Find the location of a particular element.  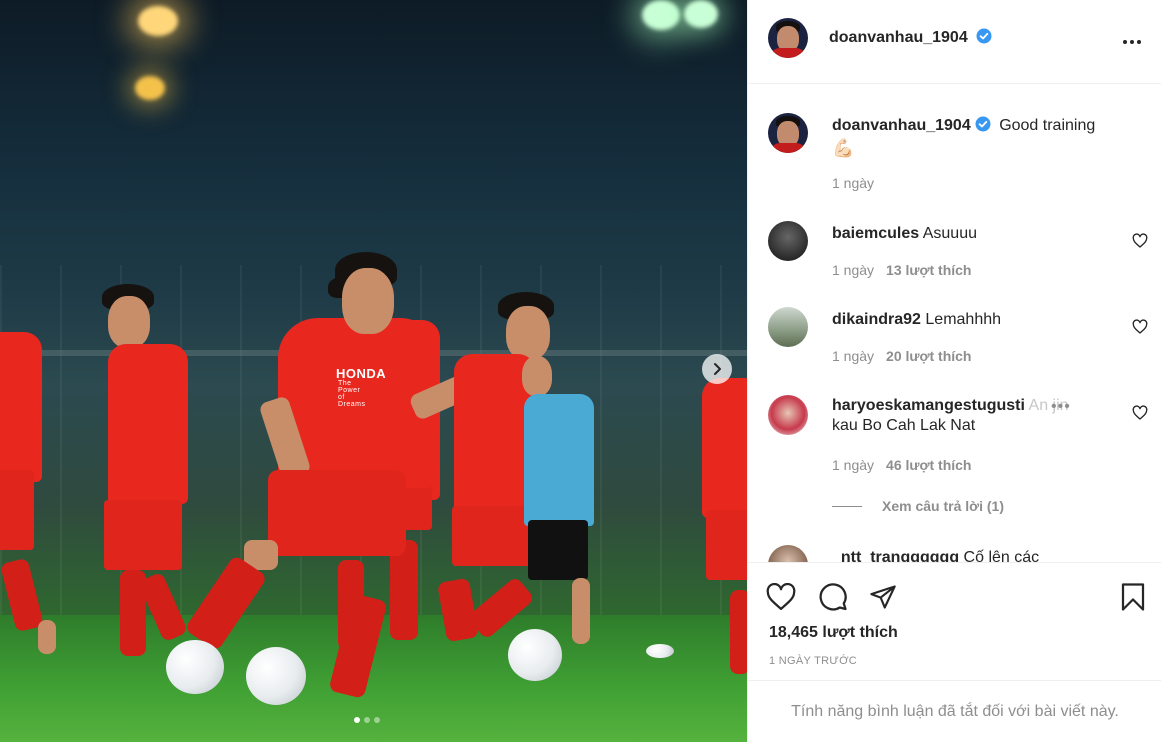

bookmark-icon is located at coordinates (1133, 597).